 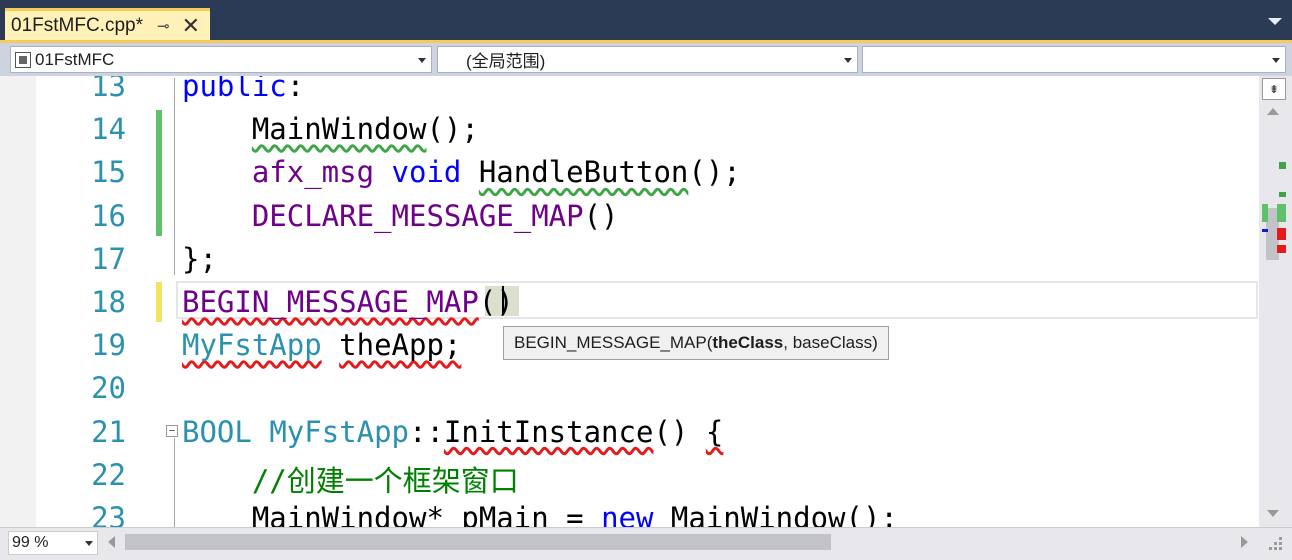 What do you see at coordinates (1274, 89) in the screenshot?
I see `split-editor-icon: ⇟` at bounding box center [1274, 89].